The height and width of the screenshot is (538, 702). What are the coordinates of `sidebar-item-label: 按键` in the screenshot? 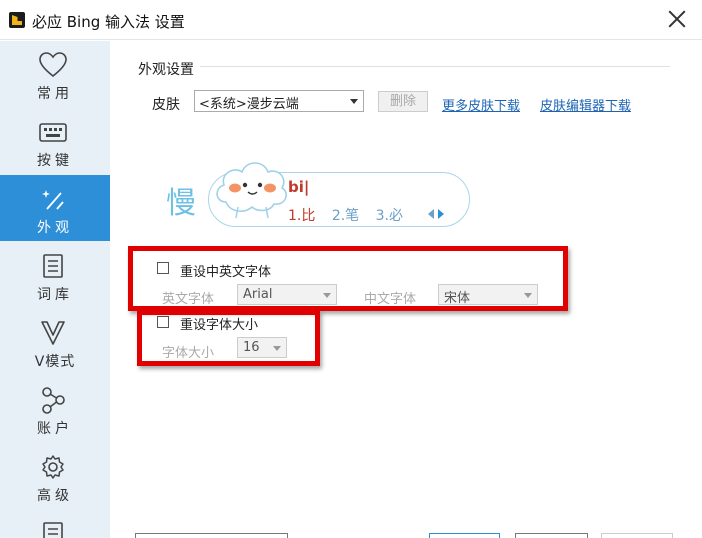 It's located at (55, 161).